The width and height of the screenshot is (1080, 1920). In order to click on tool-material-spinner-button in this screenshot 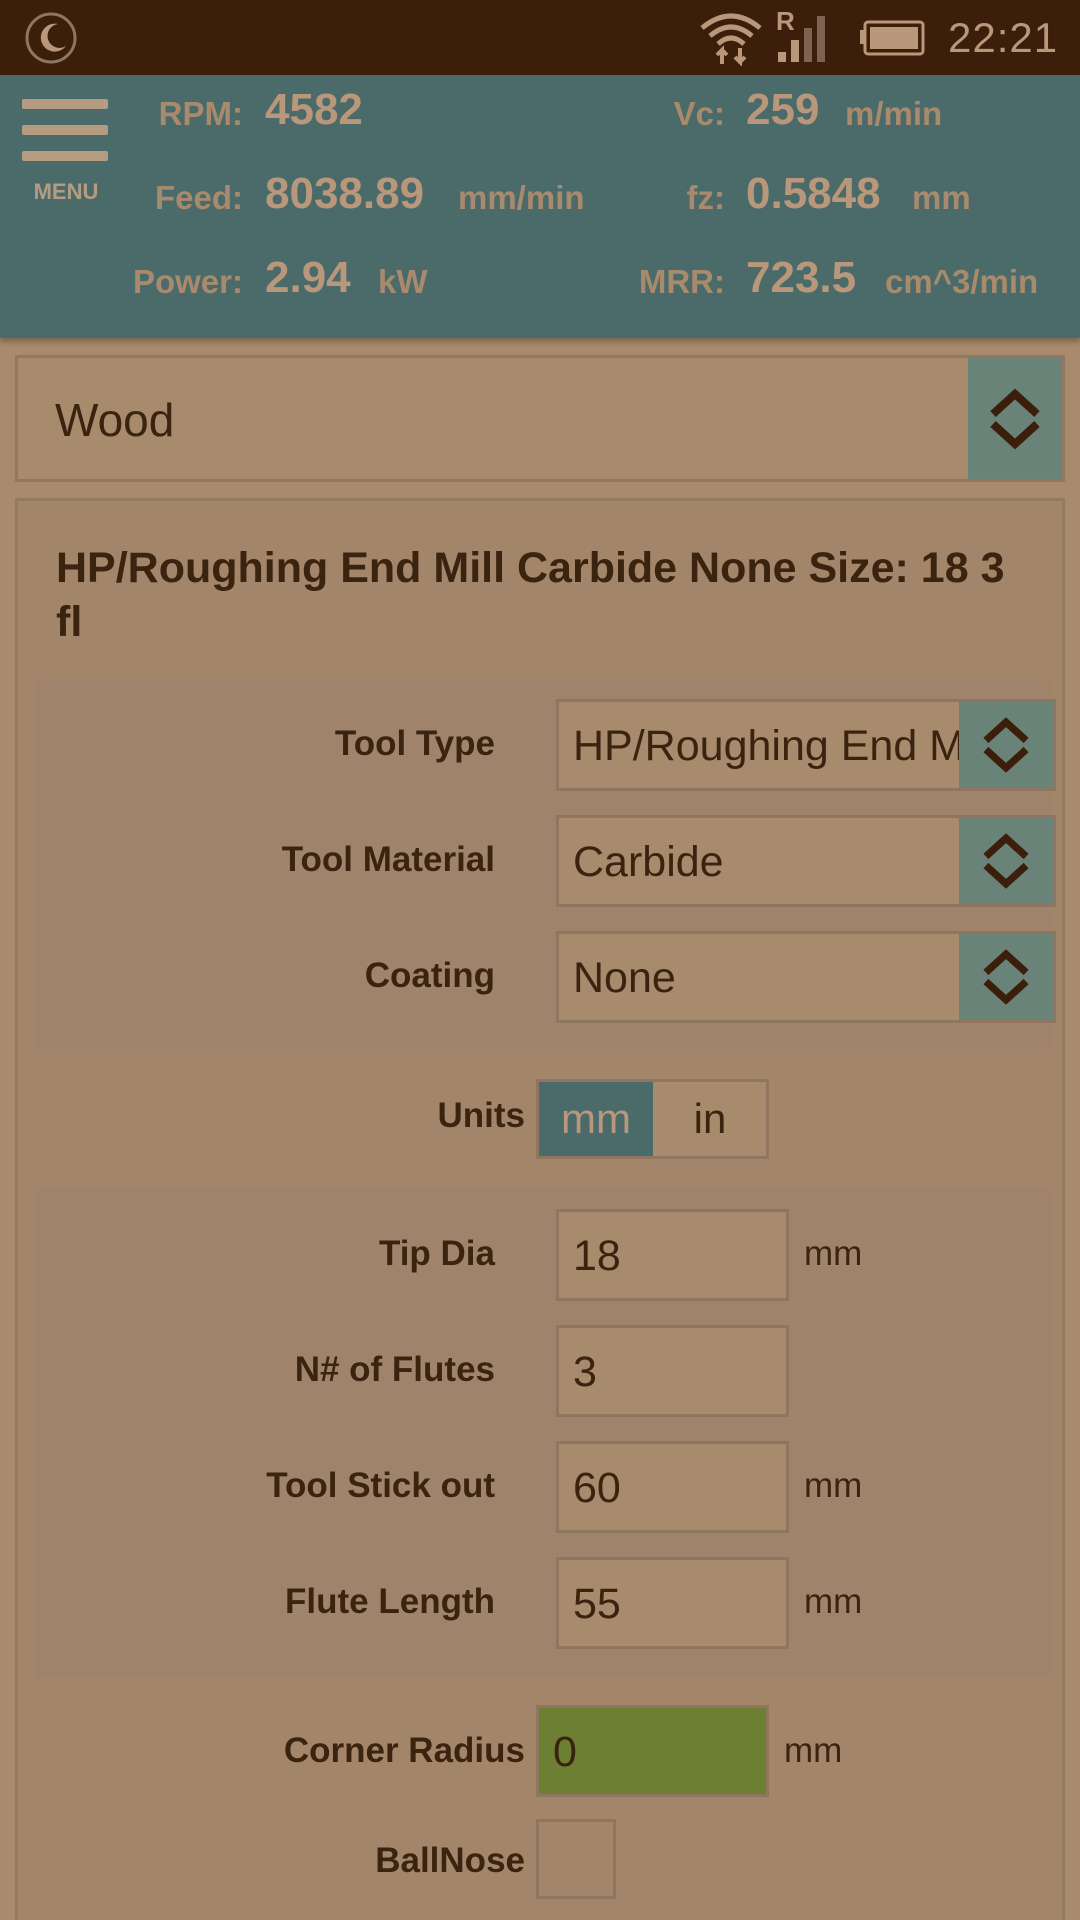, I will do `click(1006, 861)`.